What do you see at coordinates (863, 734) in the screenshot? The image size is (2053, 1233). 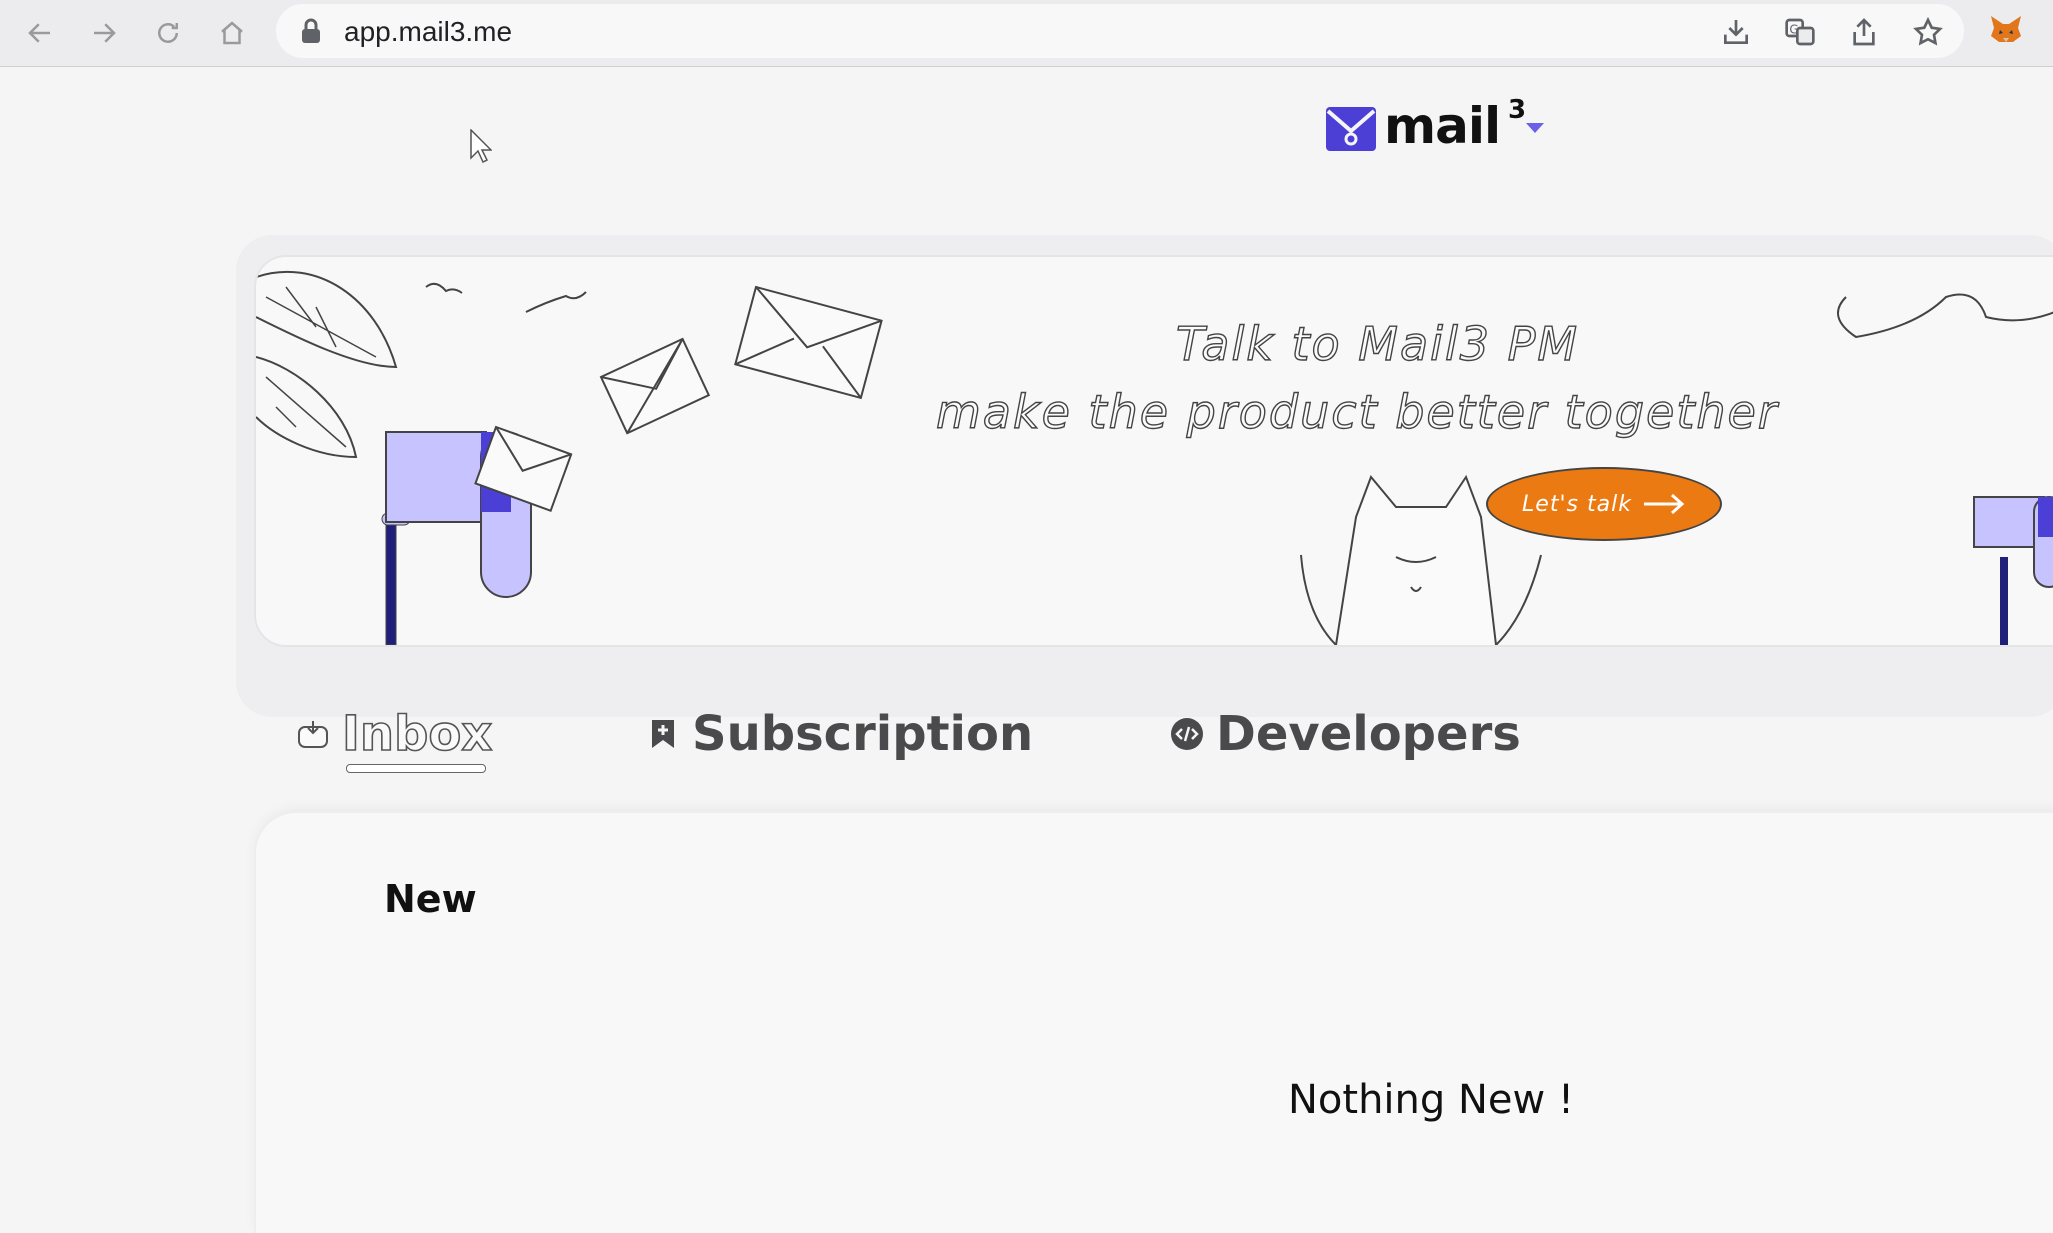 I see `tab-subscription-label: Subscription` at bounding box center [863, 734].